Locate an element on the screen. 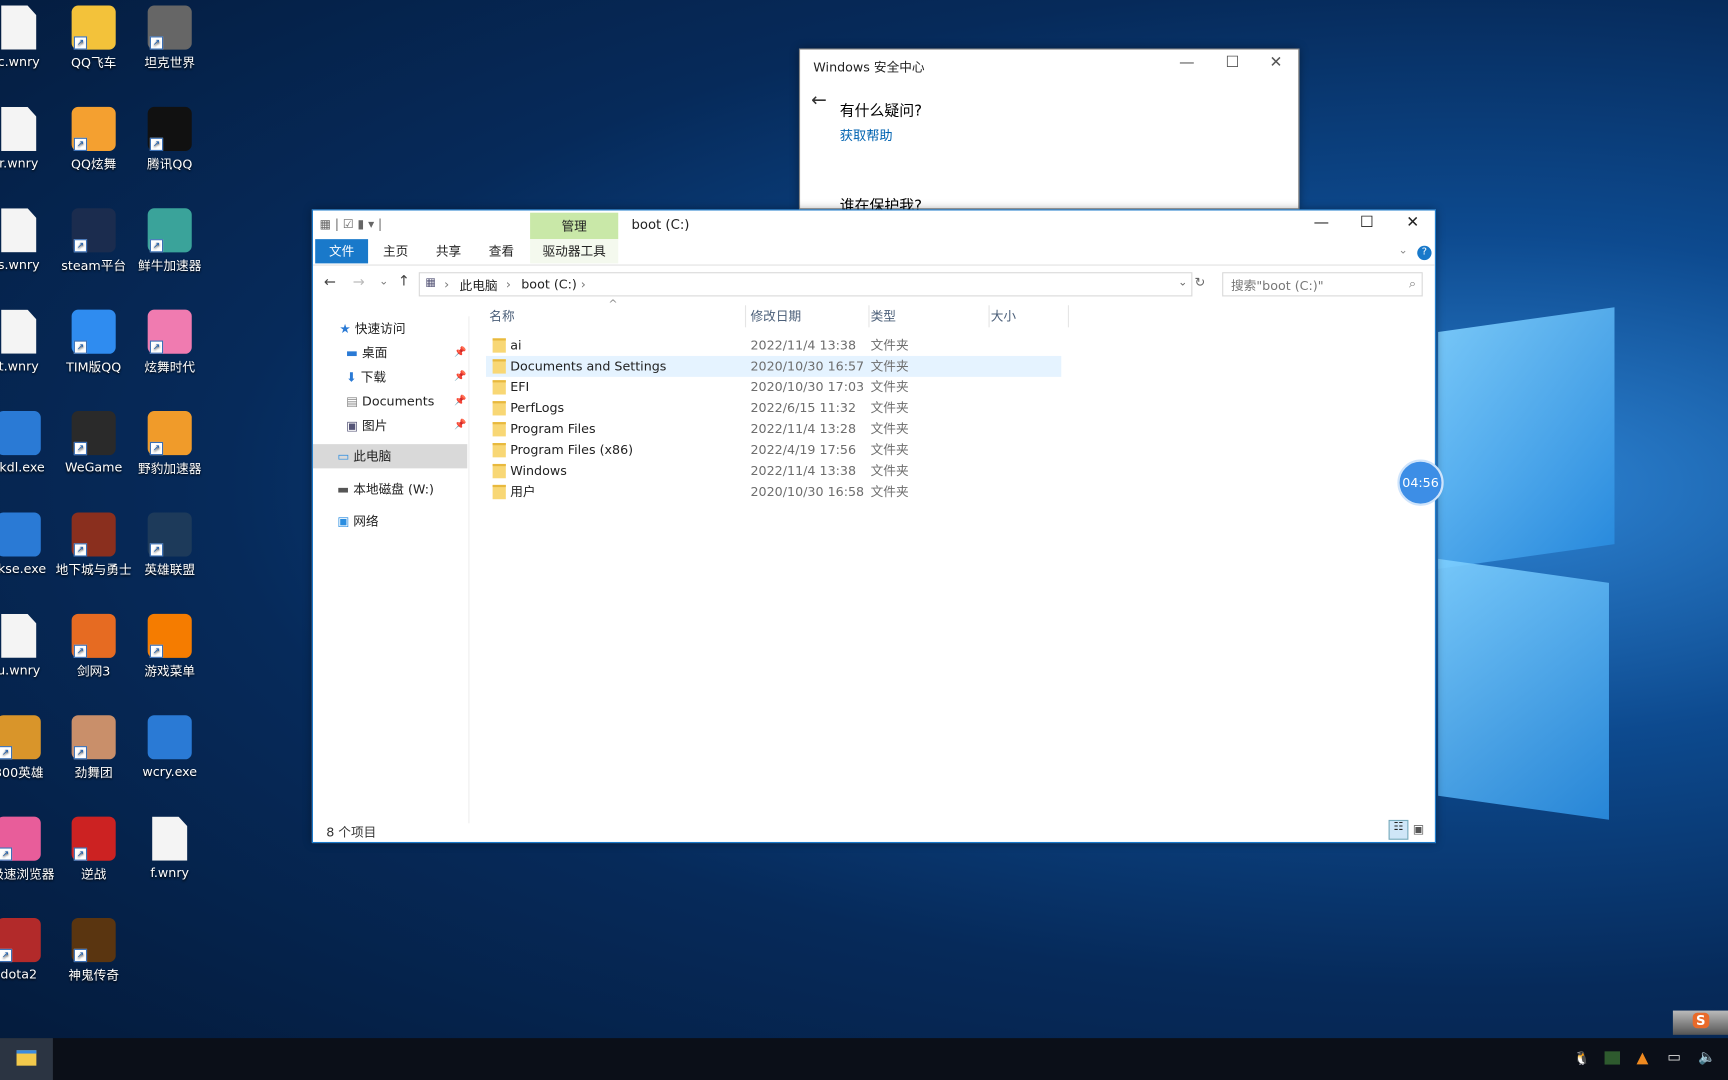 This screenshot has height=1080, width=1728. nav-drive-w: ▬ 本地磁盘 (W:) is located at coordinates (390, 489).